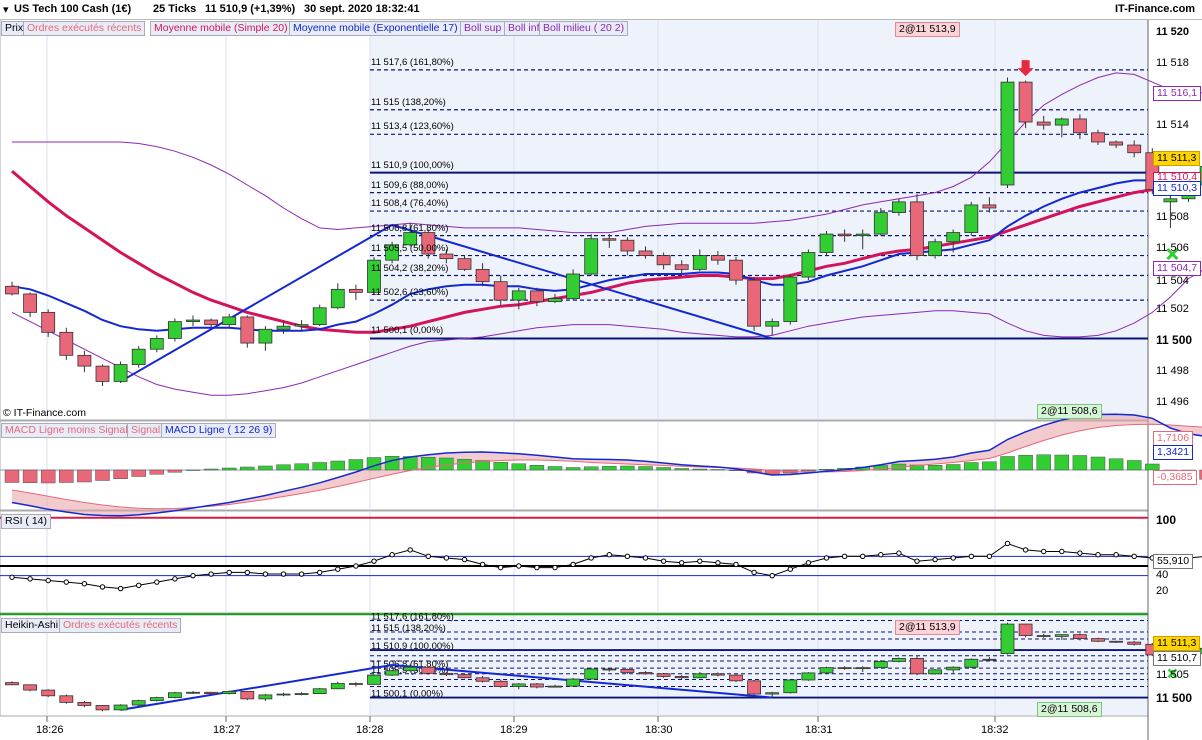  Describe the element at coordinates (370, 730) in the screenshot. I see `time-label: 18:28` at that location.